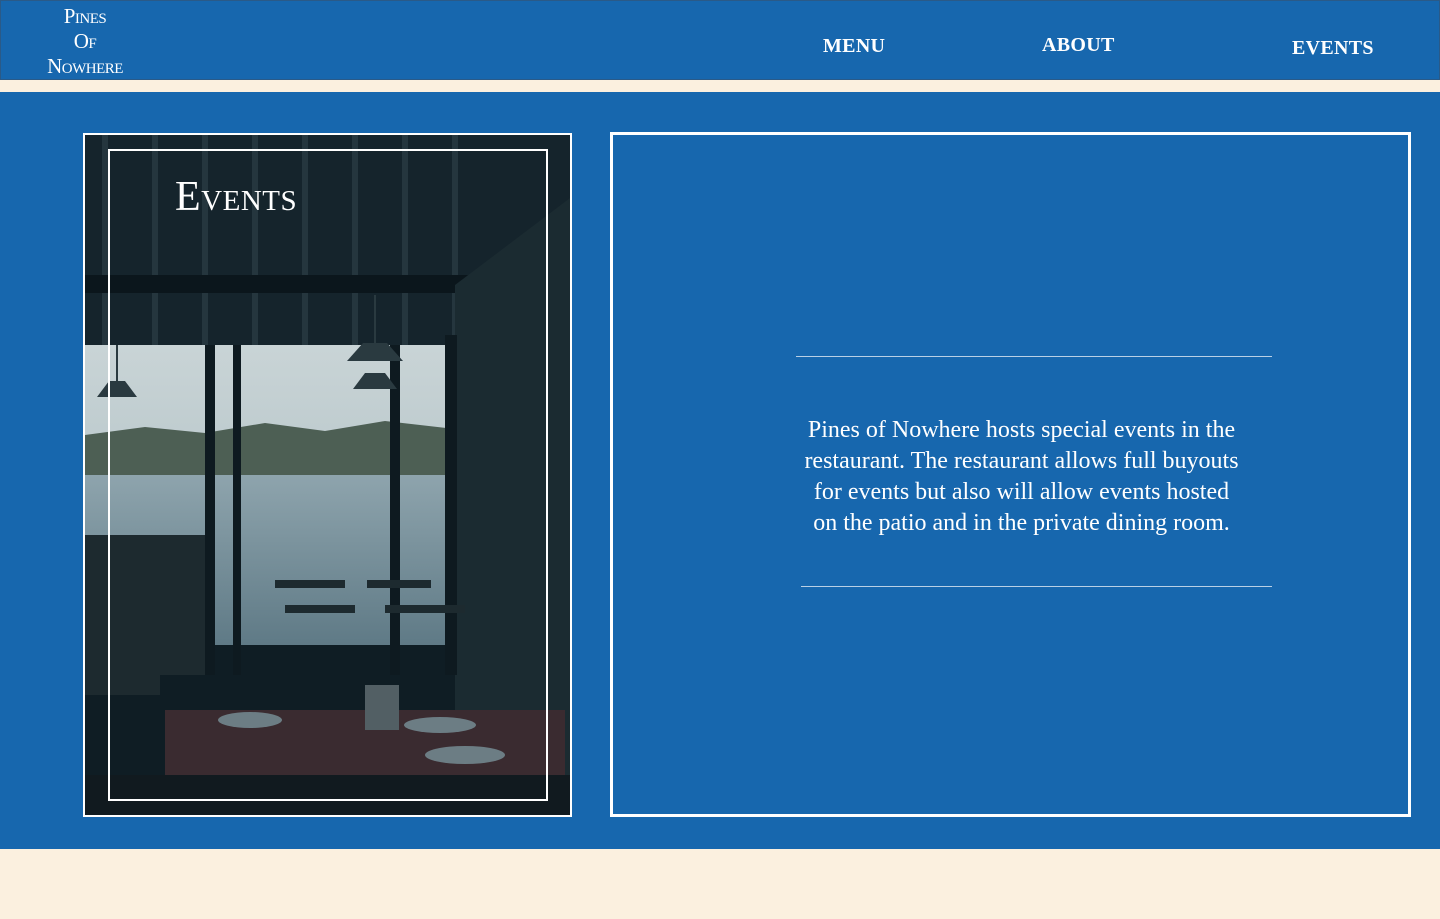 Image resolution: width=1440 pixels, height=919 pixels. I want to click on events-title: Events, so click(236, 197).